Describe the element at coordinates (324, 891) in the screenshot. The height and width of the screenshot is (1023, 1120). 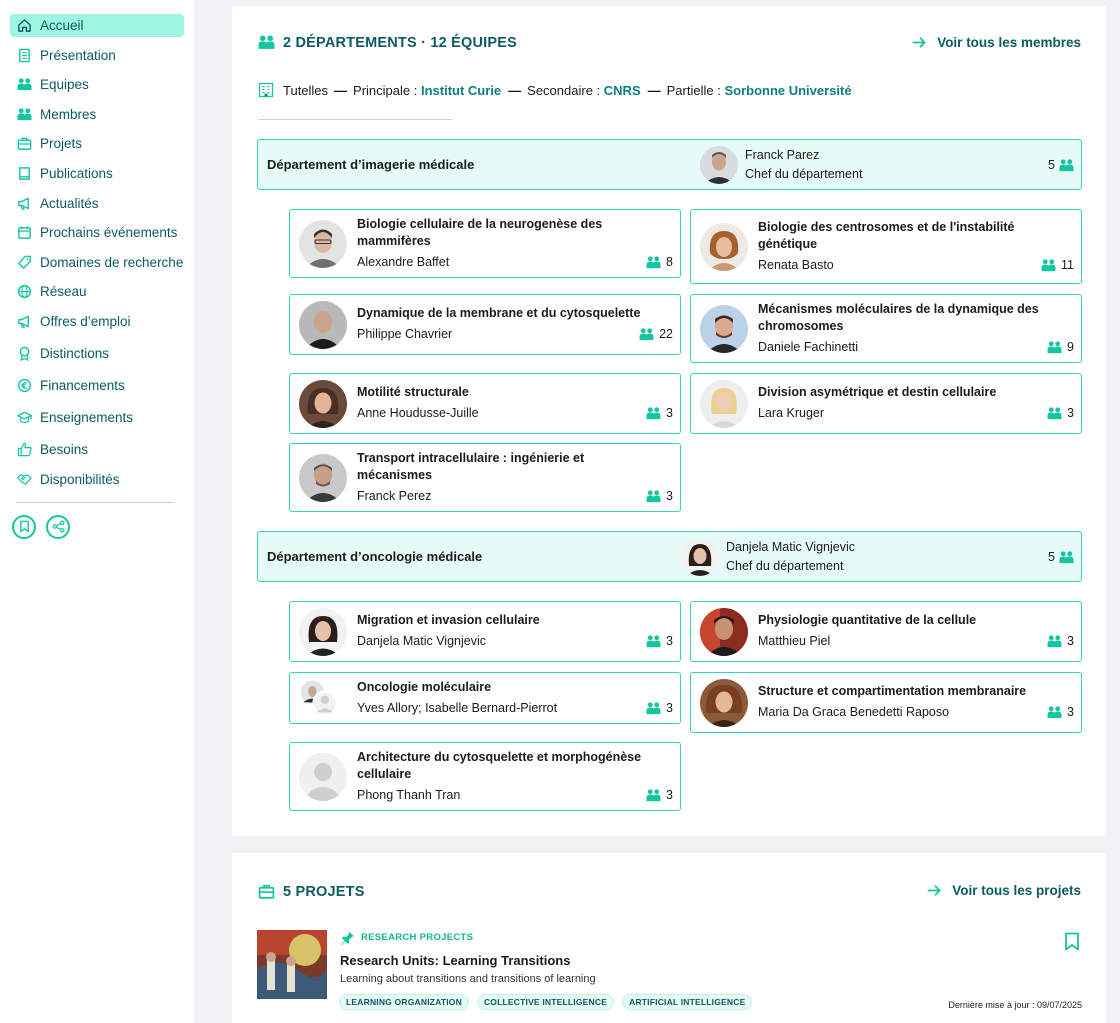
I see `projects-heading-text: 5 PROJETS` at that location.